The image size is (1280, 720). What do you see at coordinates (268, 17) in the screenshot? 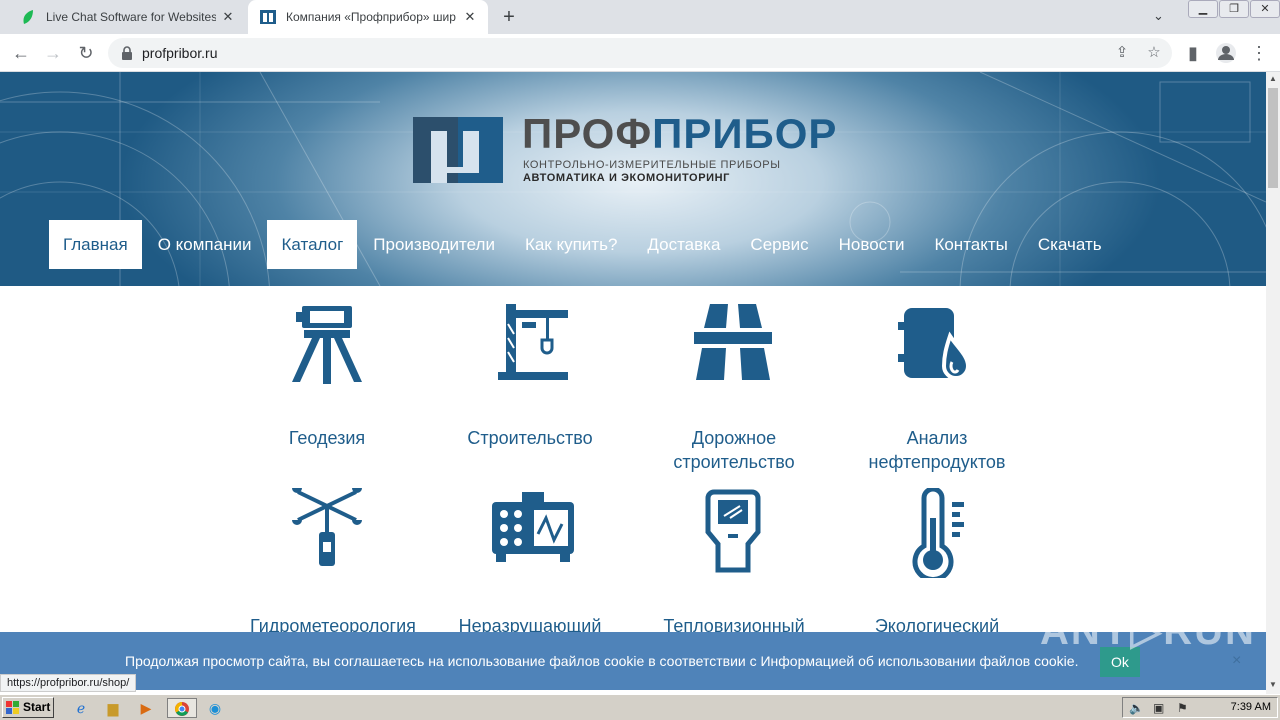
I see `profpribor-favicon-icon` at bounding box center [268, 17].